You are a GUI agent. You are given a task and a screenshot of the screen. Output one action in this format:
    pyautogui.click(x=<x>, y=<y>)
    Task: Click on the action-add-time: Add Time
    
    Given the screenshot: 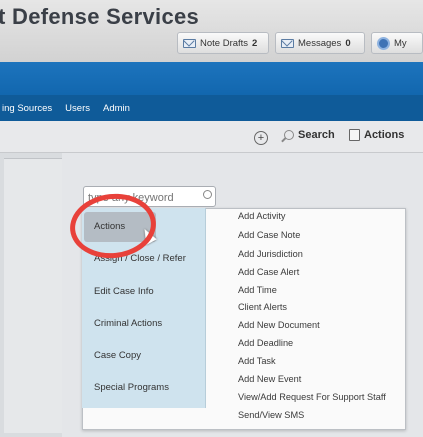 What is the action you would take?
    pyautogui.click(x=257, y=290)
    